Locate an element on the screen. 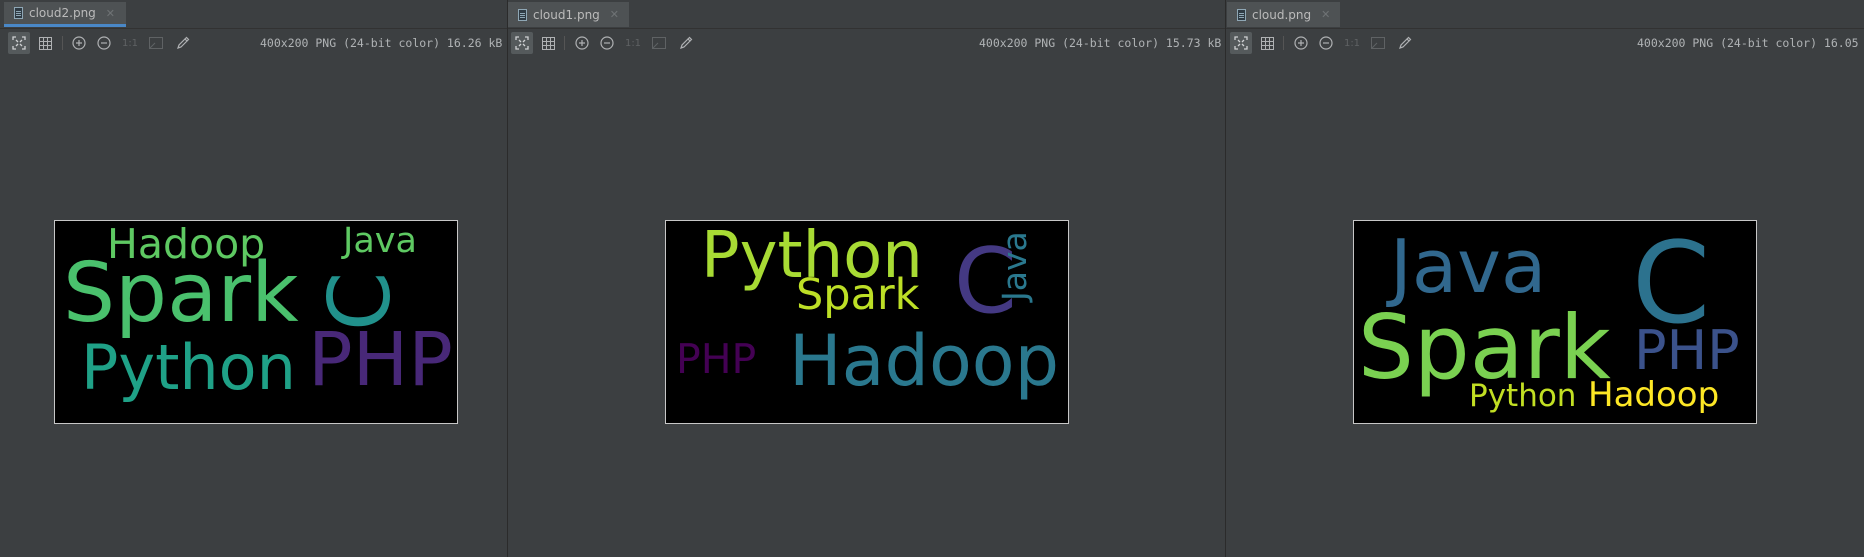 The image size is (1864, 557). tab-bar: cloud2.png ✕ is located at coordinates (253, 14).